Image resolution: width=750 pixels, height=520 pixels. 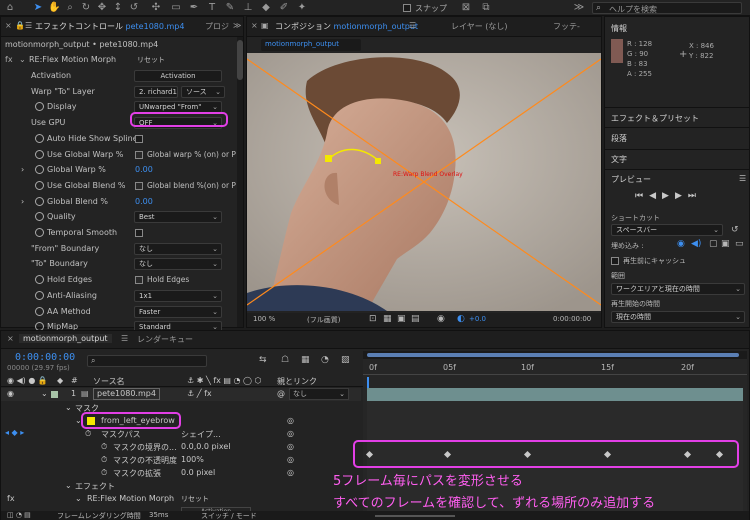 What do you see at coordinates (401, 319) in the screenshot?
I see `mask-visibility-icon: ▣` at bounding box center [401, 319].